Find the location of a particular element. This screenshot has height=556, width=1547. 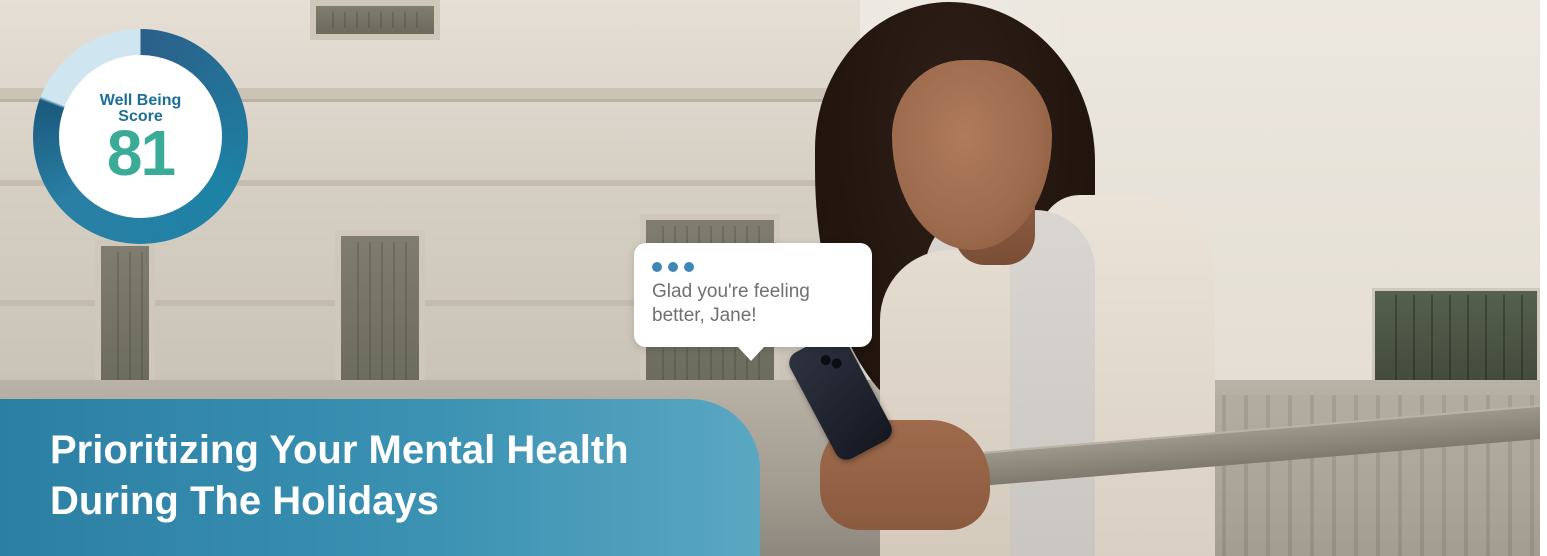

score-value: 81 is located at coordinates (141, 153).